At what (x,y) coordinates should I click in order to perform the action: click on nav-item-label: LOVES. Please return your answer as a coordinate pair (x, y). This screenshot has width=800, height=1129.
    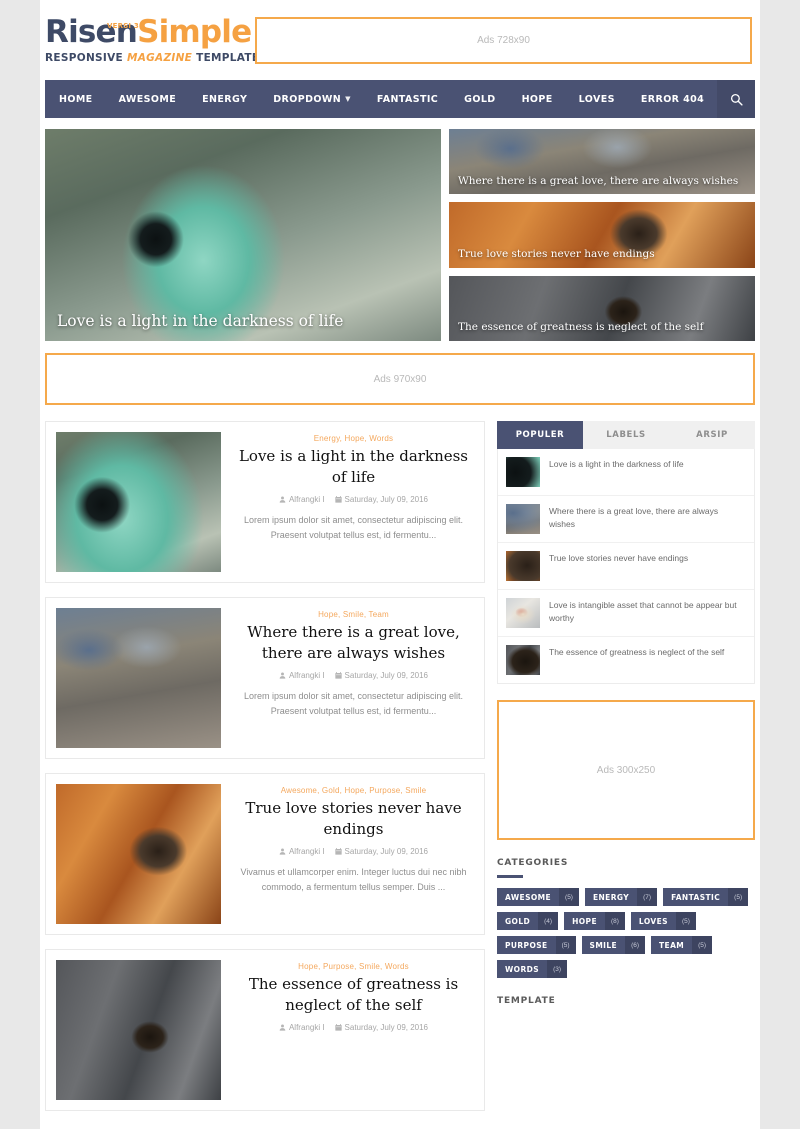
    Looking at the image, I should click on (597, 99).